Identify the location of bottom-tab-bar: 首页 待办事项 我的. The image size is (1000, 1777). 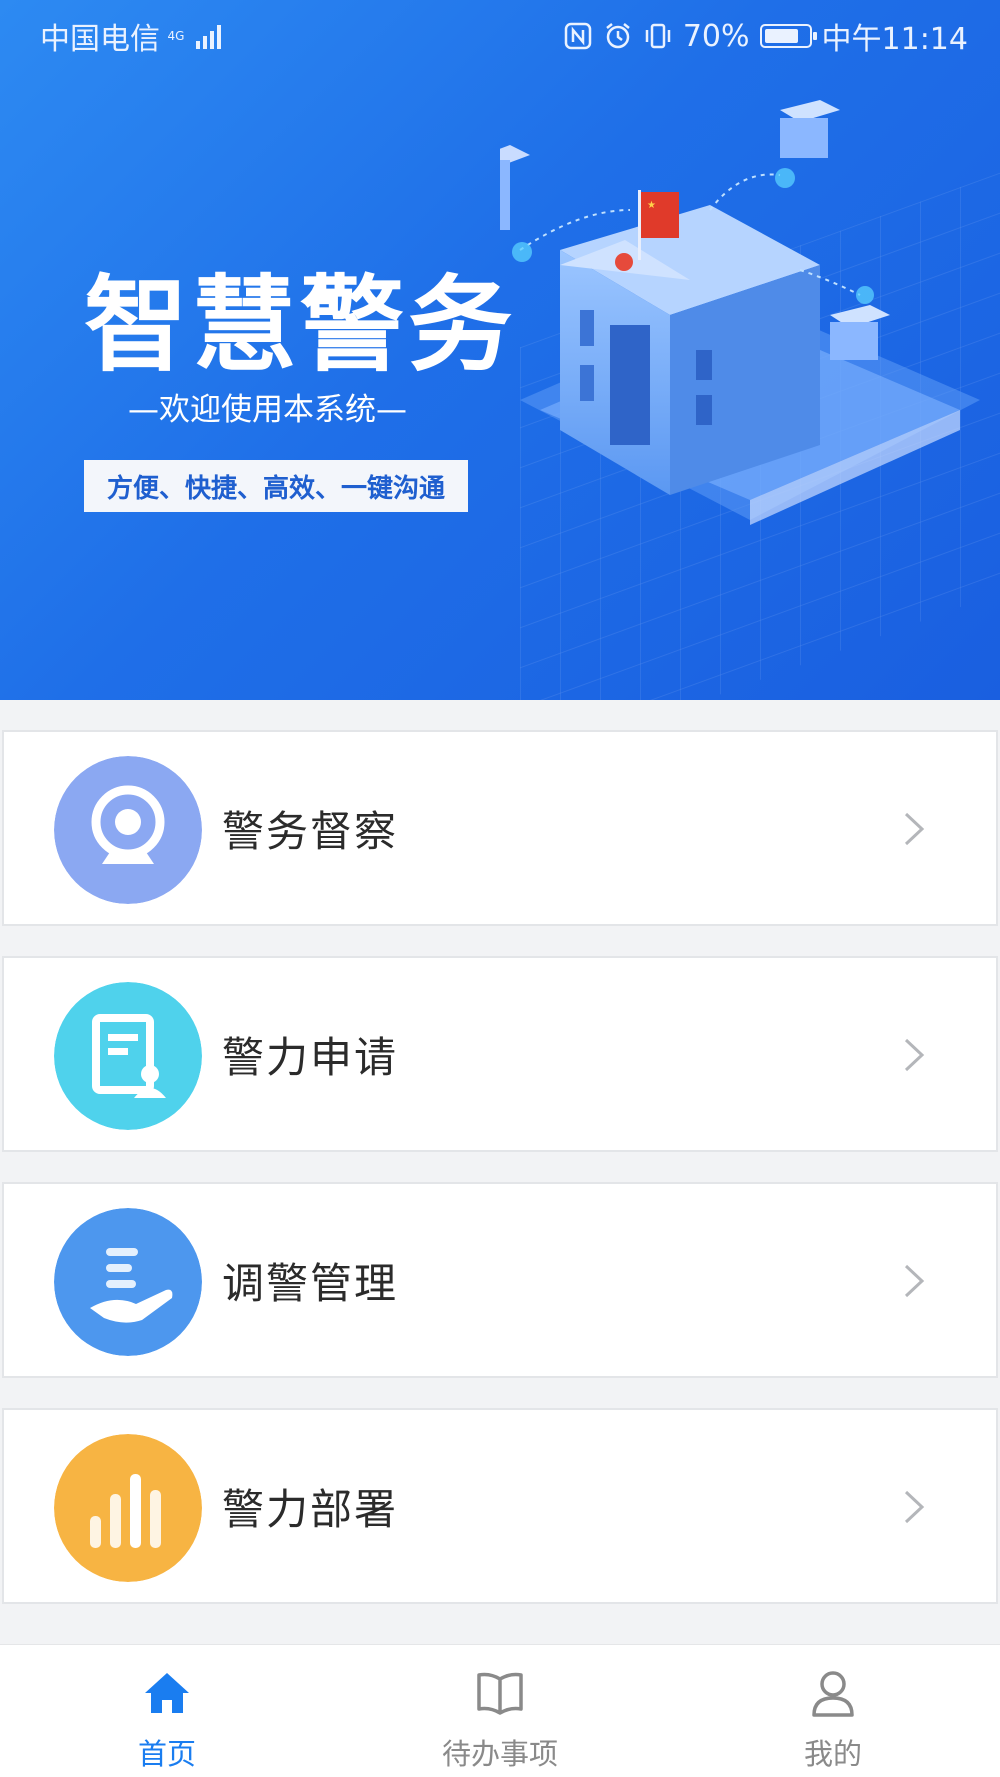
(500, 1710).